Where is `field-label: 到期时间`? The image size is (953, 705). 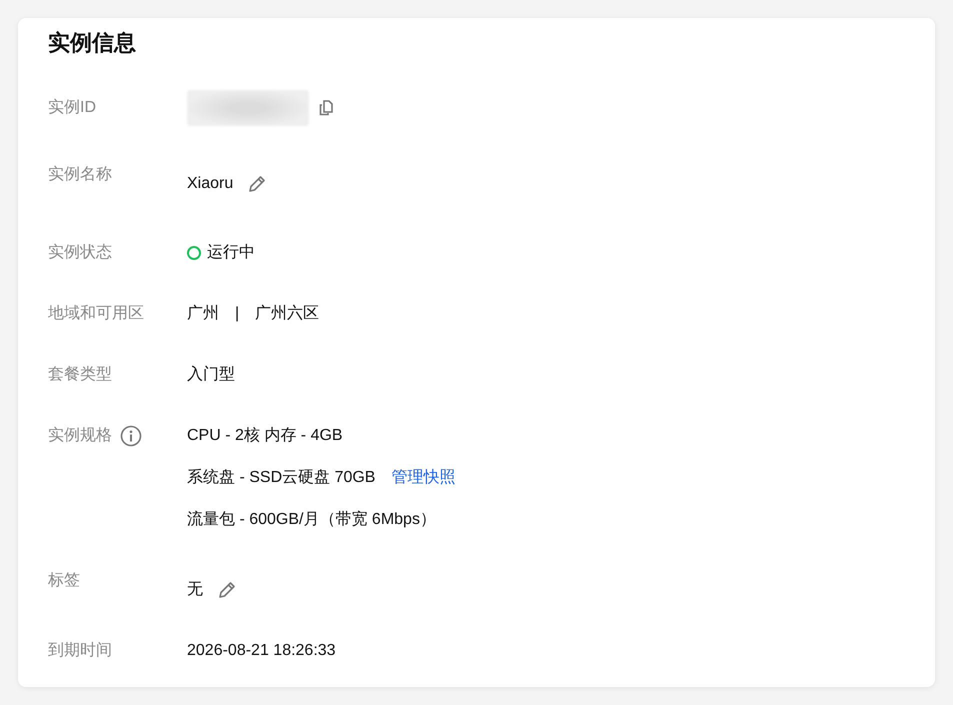
field-label: 到期时间 is located at coordinates (80, 650).